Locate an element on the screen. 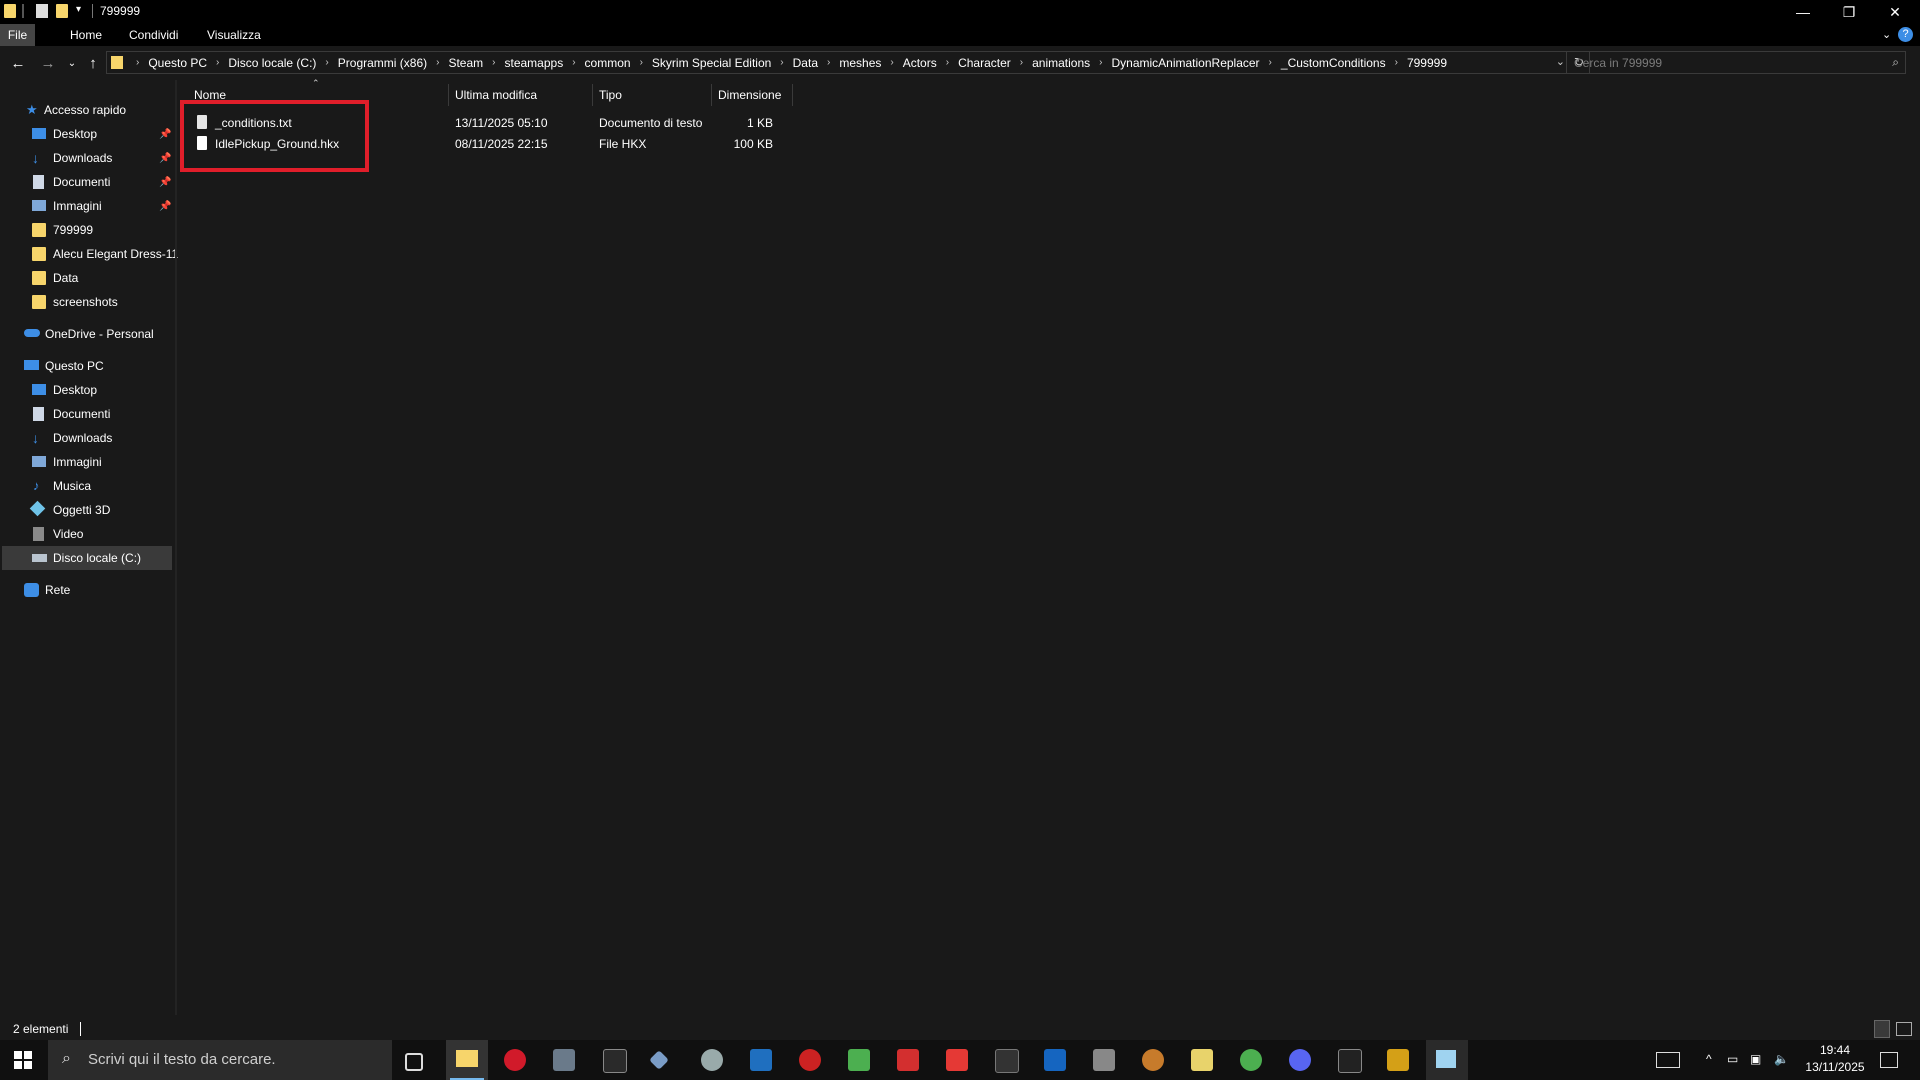 This screenshot has width=1920, height=1080. up-arrow-icon: ↑ is located at coordinates (93, 63).